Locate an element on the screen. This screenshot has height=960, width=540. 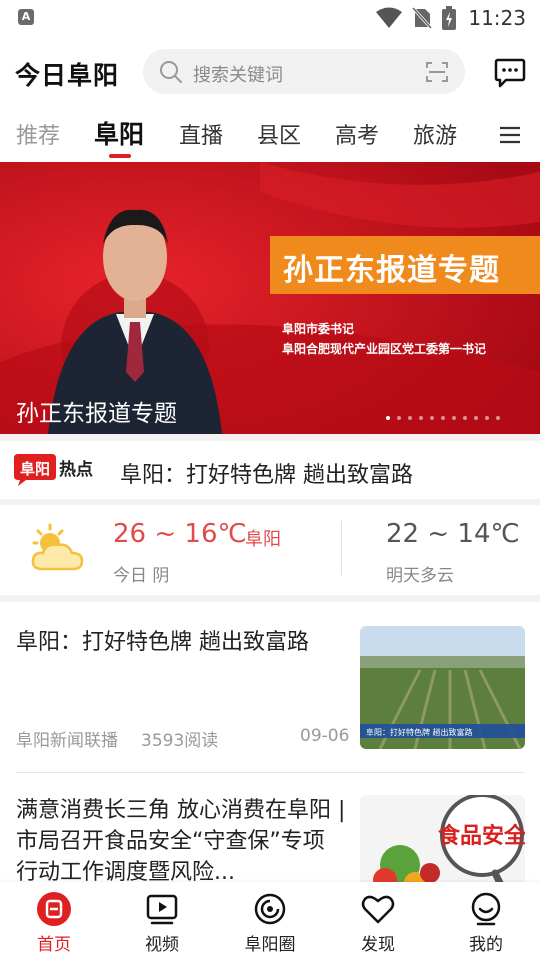
nav-discover: 发现 is located at coordinates (378, 921).